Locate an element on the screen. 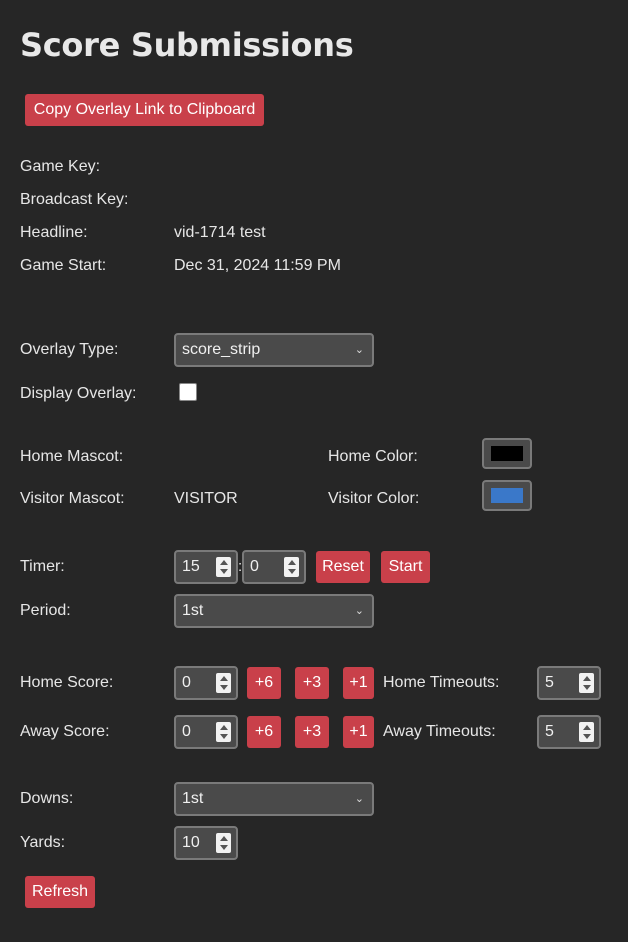 The width and height of the screenshot is (628, 942). home-plus6-button: +6 is located at coordinates (264, 683).